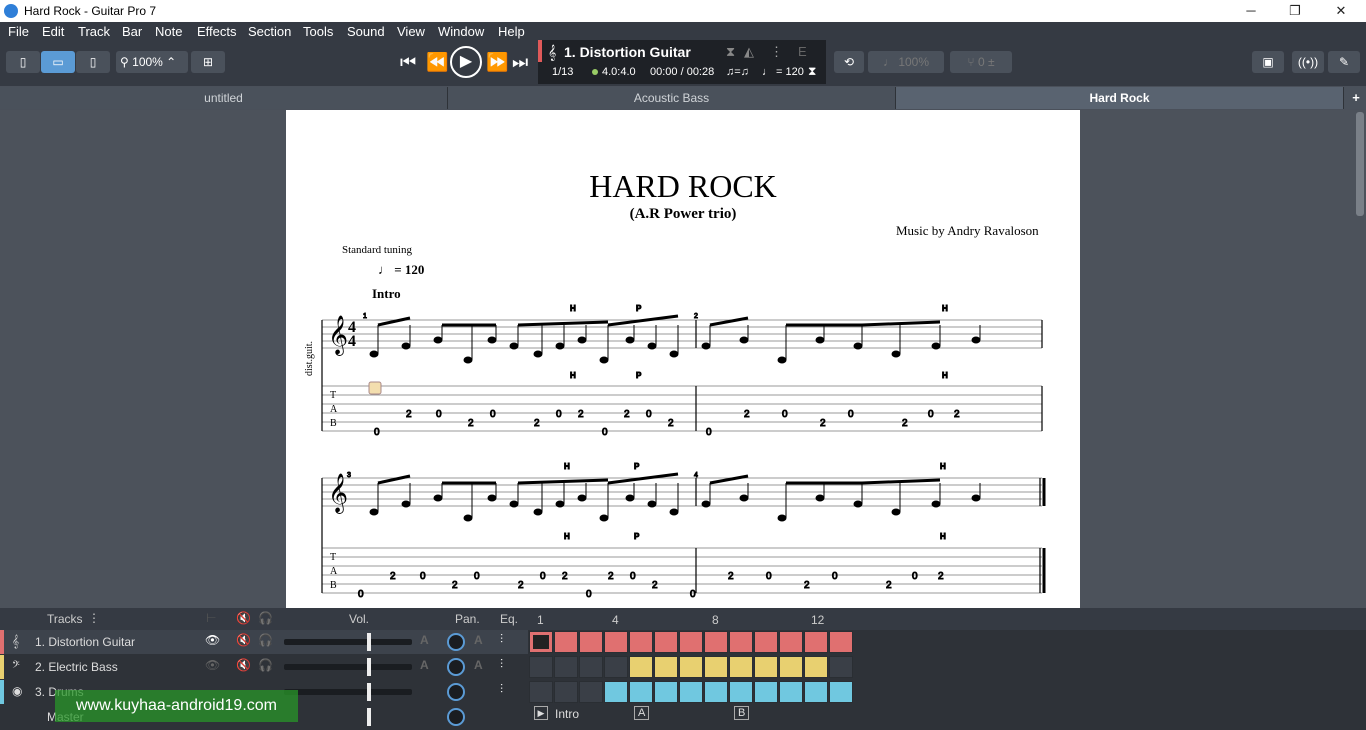 Image resolution: width=1366 pixels, height=730 pixels. Describe the element at coordinates (737, 72) in the screenshot. I see `triplet-feel: ♫=♫` at that location.